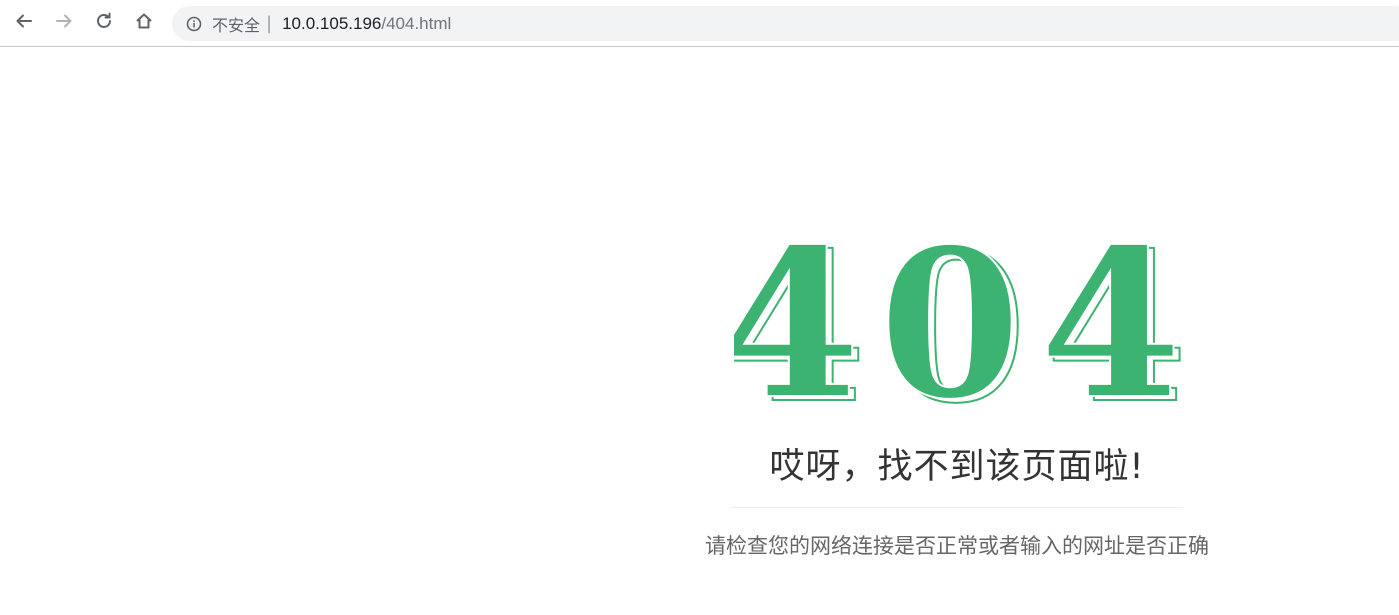 Image resolution: width=1399 pixels, height=615 pixels. I want to click on url-path: /404.html, so click(416, 23).